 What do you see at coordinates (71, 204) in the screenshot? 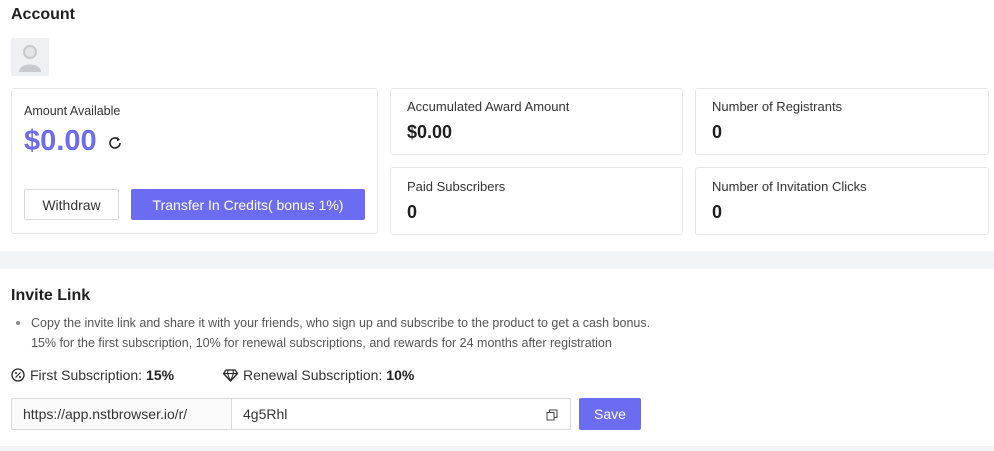
I see `withdraw-button: Withdraw` at bounding box center [71, 204].